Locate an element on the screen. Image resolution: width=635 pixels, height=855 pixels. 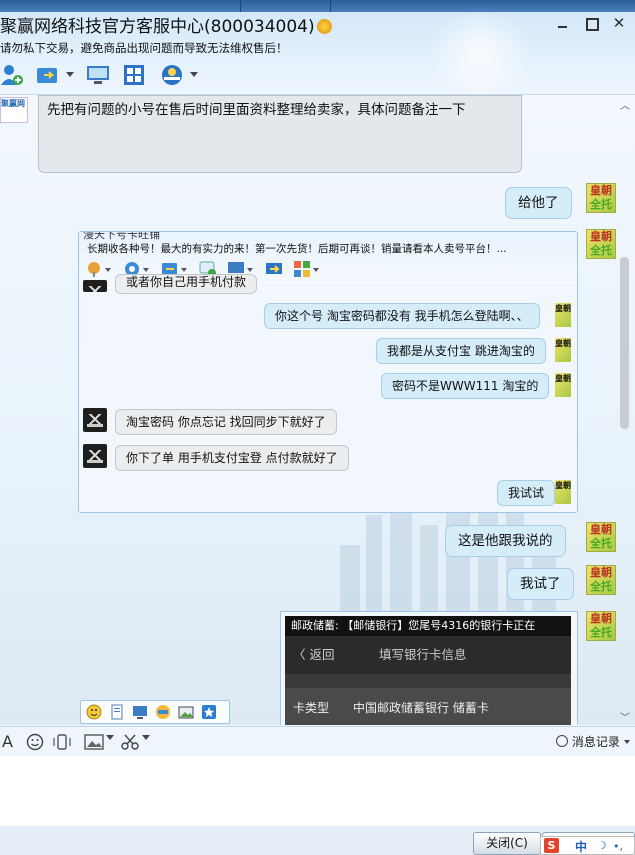
message-bubble: 这是他跟我说的 is located at coordinates (505, 541).